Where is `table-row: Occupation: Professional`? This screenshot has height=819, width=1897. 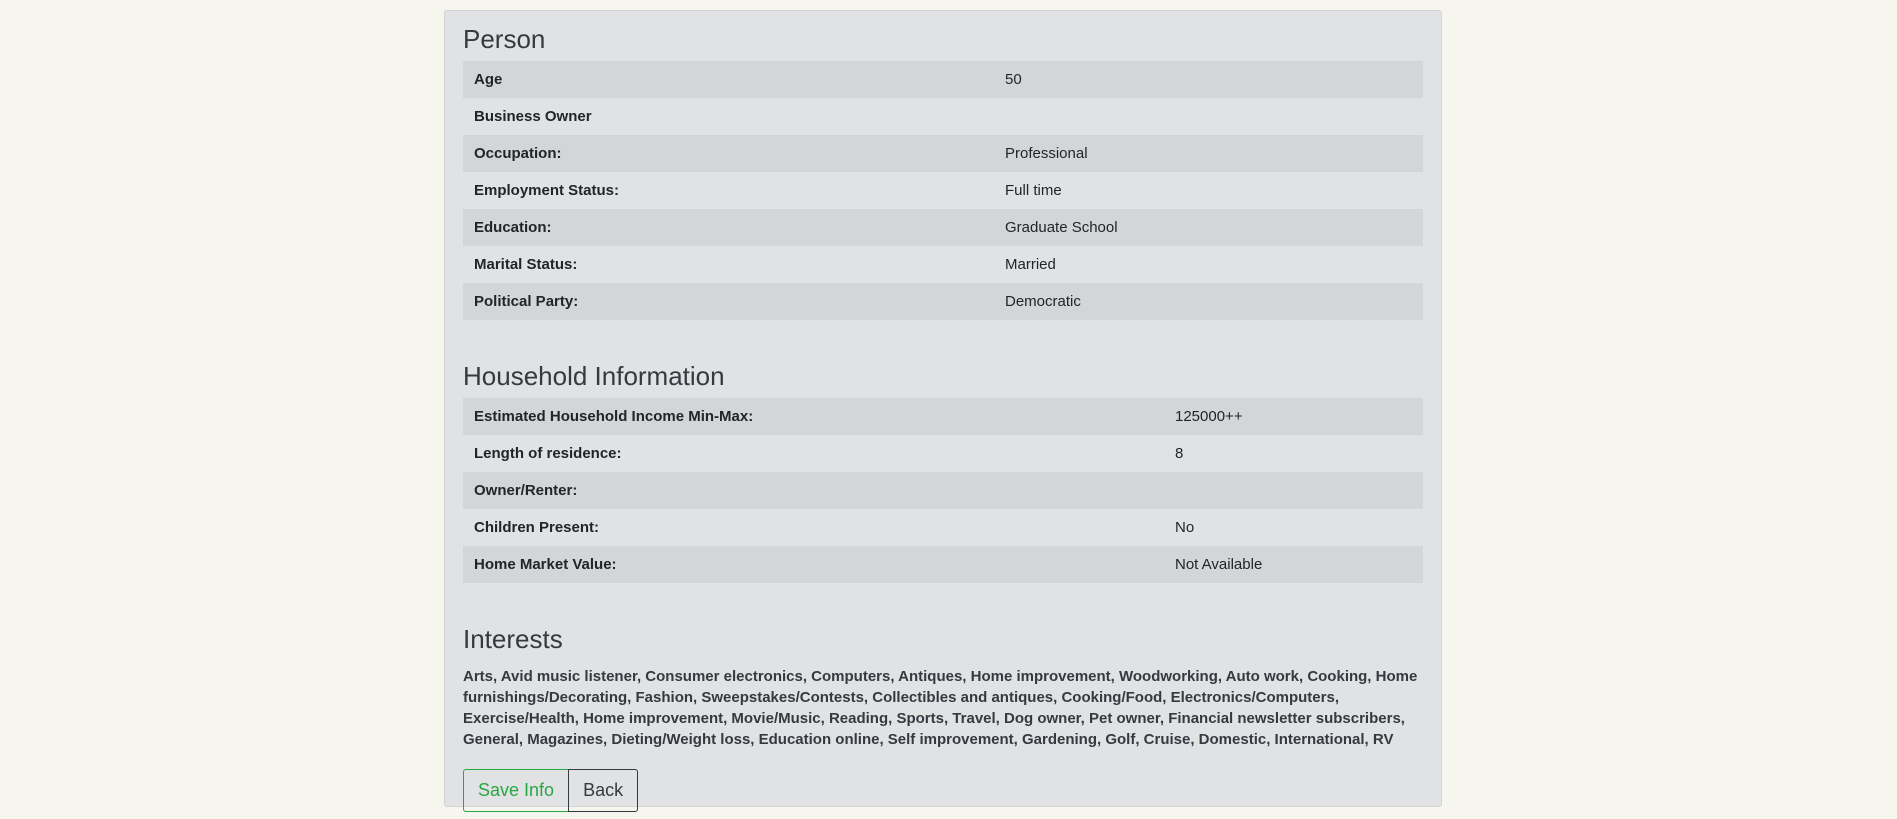 table-row: Occupation: Professional is located at coordinates (943, 153).